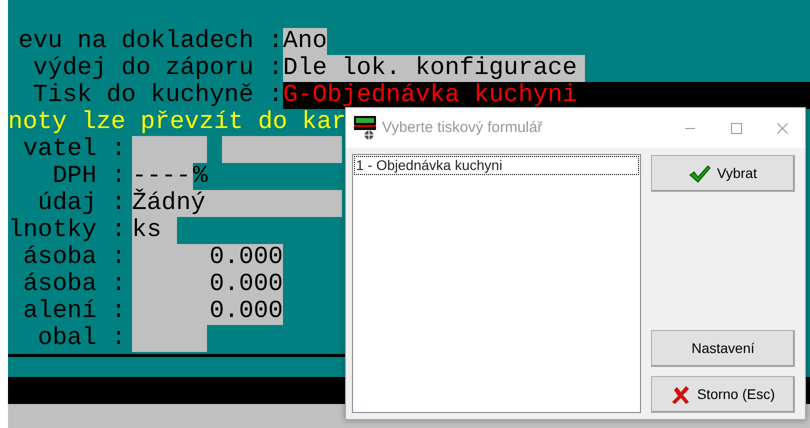 The width and height of the screenshot is (810, 428). What do you see at coordinates (201, 176) in the screenshot?
I see `unit-text: %` at bounding box center [201, 176].